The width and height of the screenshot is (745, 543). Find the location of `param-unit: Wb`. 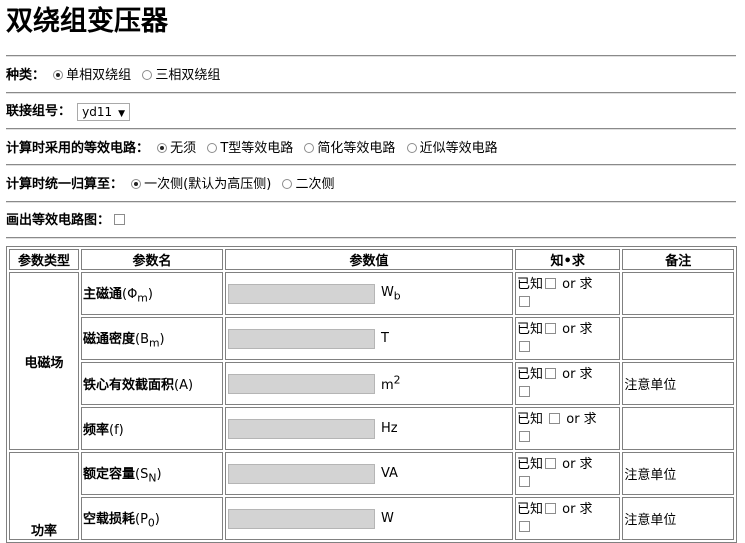

param-unit: Wb is located at coordinates (390, 293).